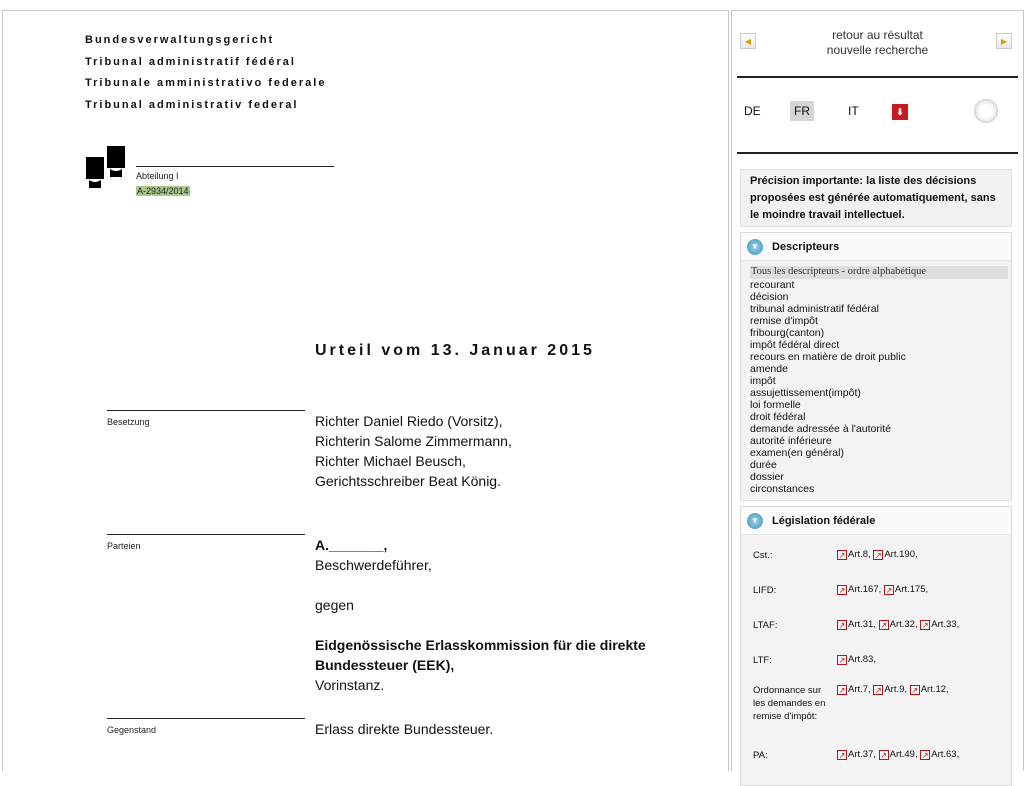 Image resolution: width=1024 pixels, height=786 pixels. Describe the element at coordinates (986, 111) in the screenshot. I see `circle-button-icon` at that location.